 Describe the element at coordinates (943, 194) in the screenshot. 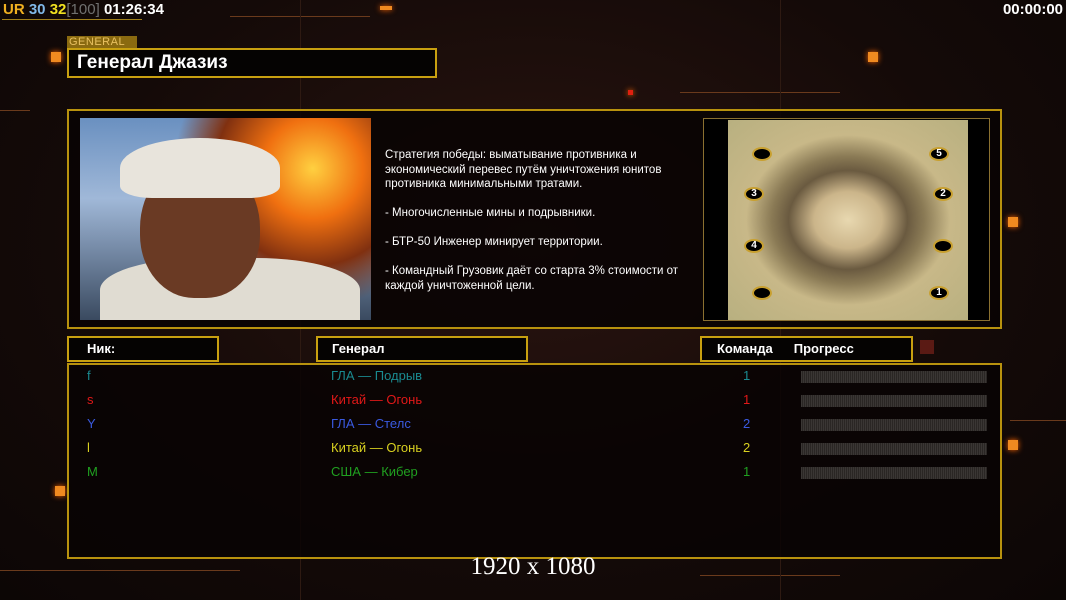

I see `spawn-marker: 2` at that location.